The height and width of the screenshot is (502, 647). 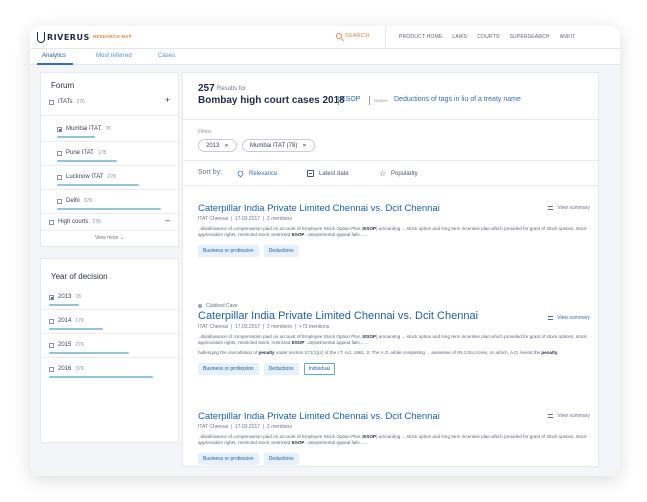 What do you see at coordinates (54, 56) in the screenshot?
I see `tab-analytics: Analytics` at bounding box center [54, 56].